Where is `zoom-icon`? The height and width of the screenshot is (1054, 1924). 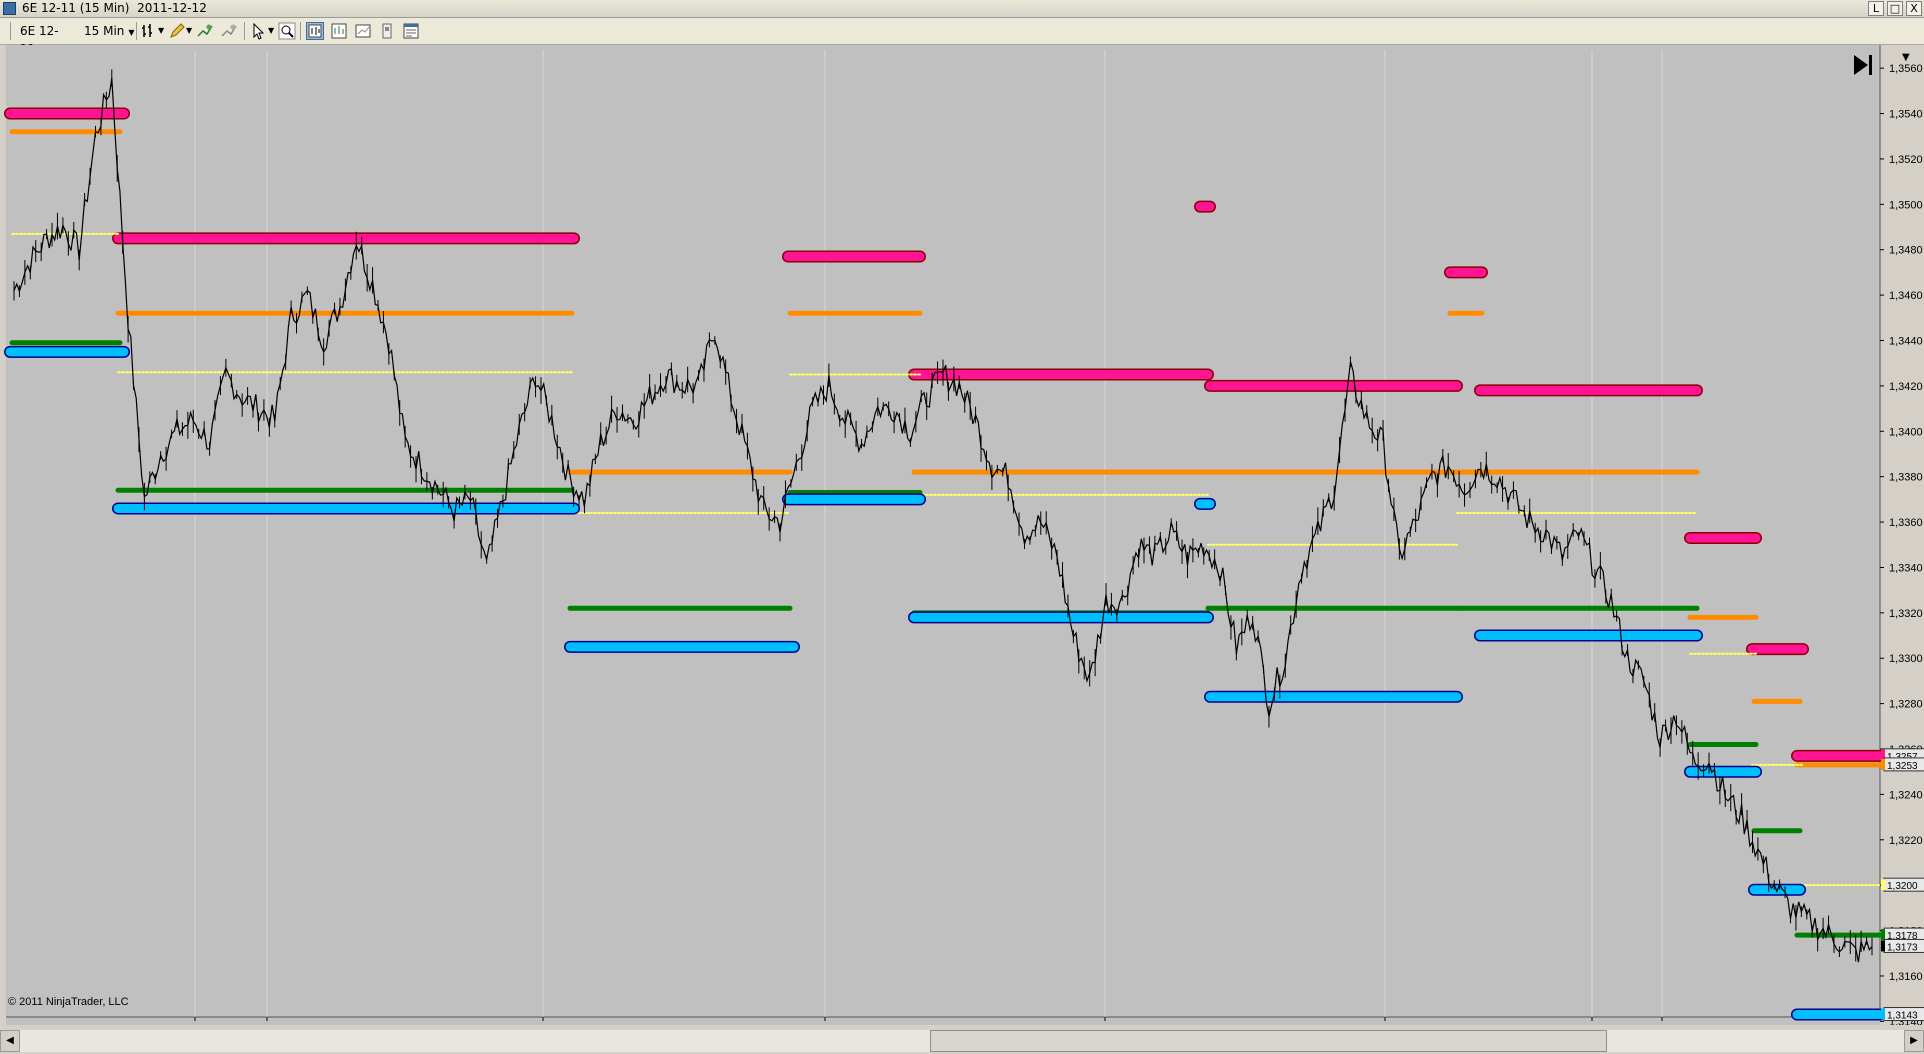
zoom-icon is located at coordinates (287, 31).